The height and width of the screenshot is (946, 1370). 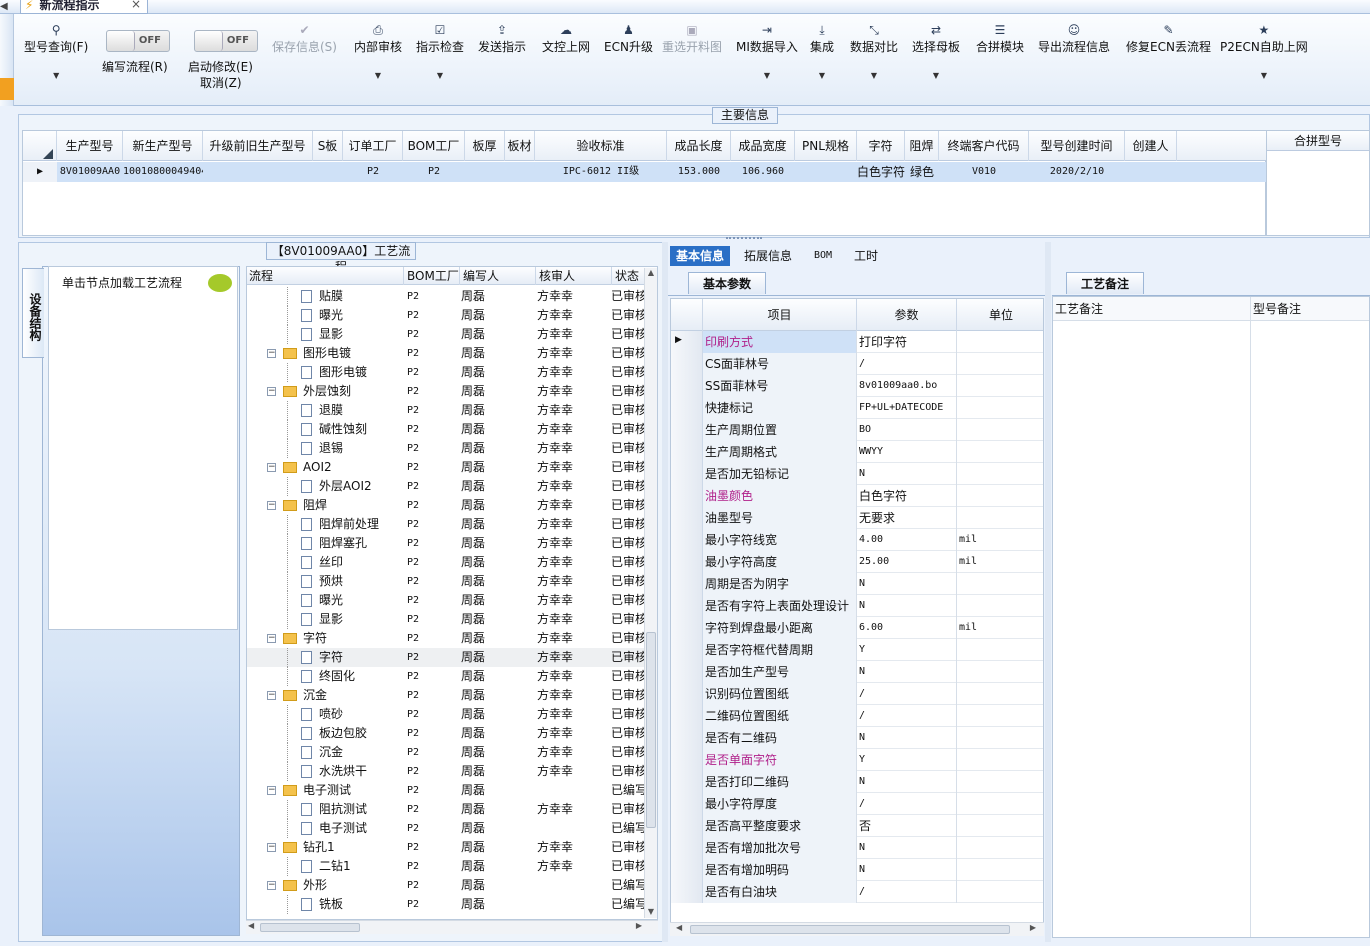 What do you see at coordinates (447, 828) in the screenshot?
I see `tree-node: 电子测试 P2 周磊 已编写` at bounding box center [447, 828].